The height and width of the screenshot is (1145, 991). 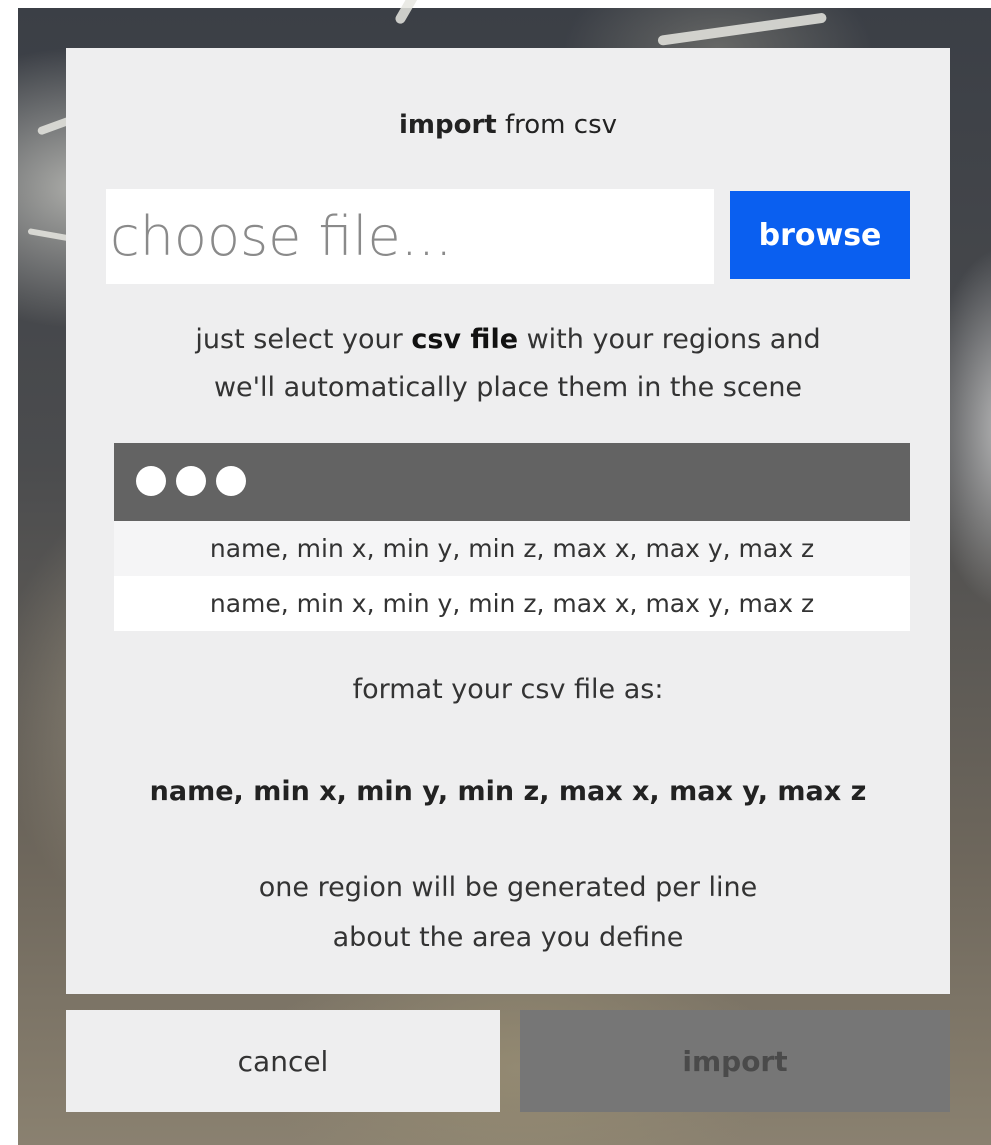 What do you see at coordinates (735, 1061) in the screenshot?
I see `import-button: import` at bounding box center [735, 1061].